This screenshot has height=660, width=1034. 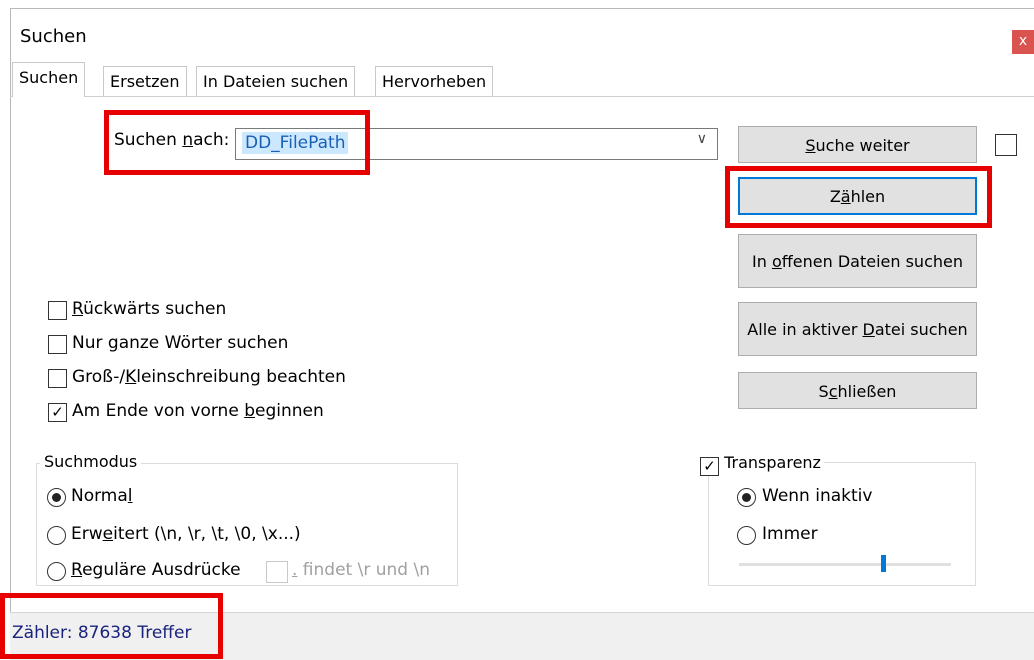 I want to click on regex-radio, so click(x=56, y=571).